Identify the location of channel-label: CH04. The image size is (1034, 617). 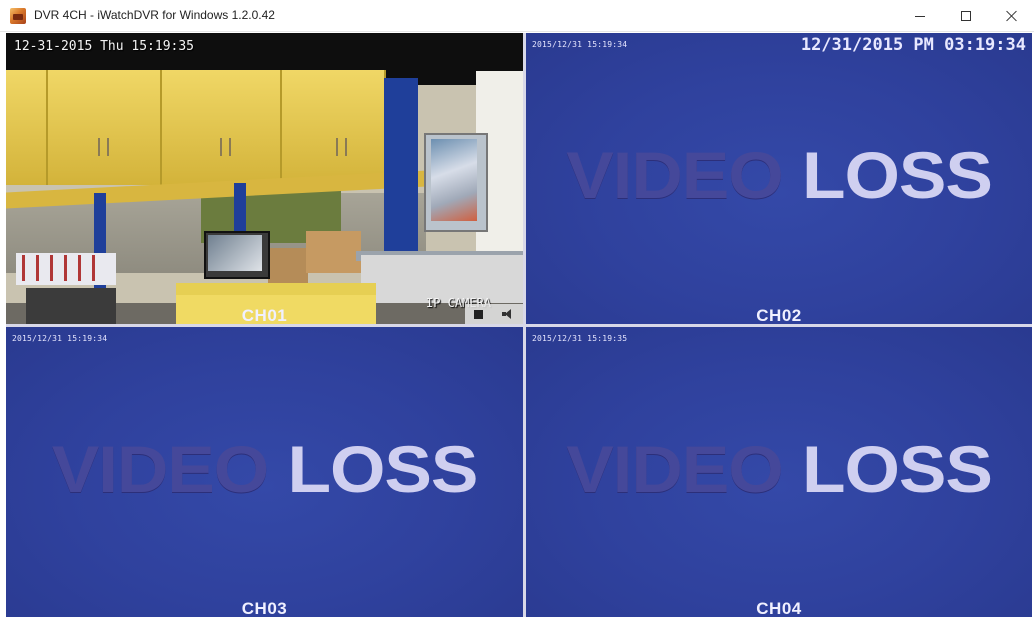
(779, 608).